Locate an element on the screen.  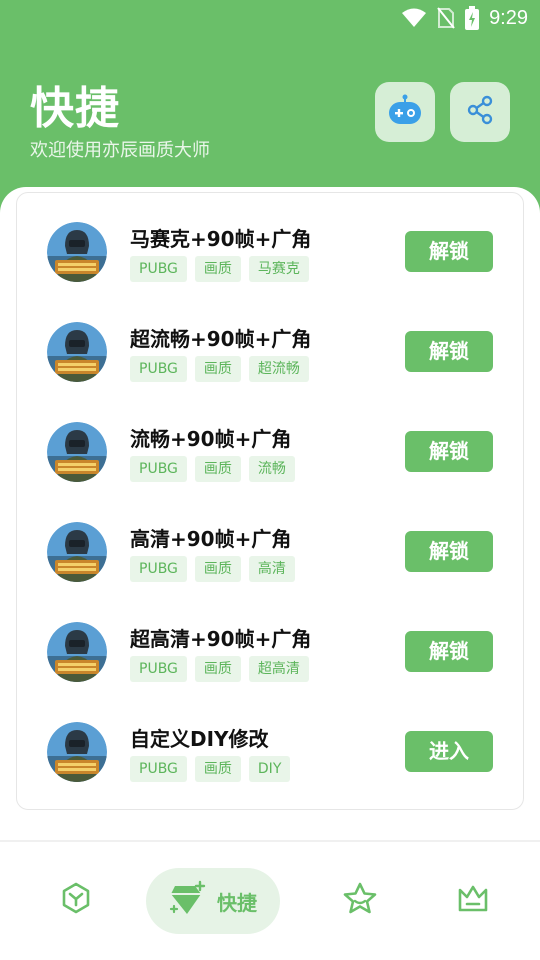
item-tags: PUBG 画质 超高清 is located at coordinates (219, 669).